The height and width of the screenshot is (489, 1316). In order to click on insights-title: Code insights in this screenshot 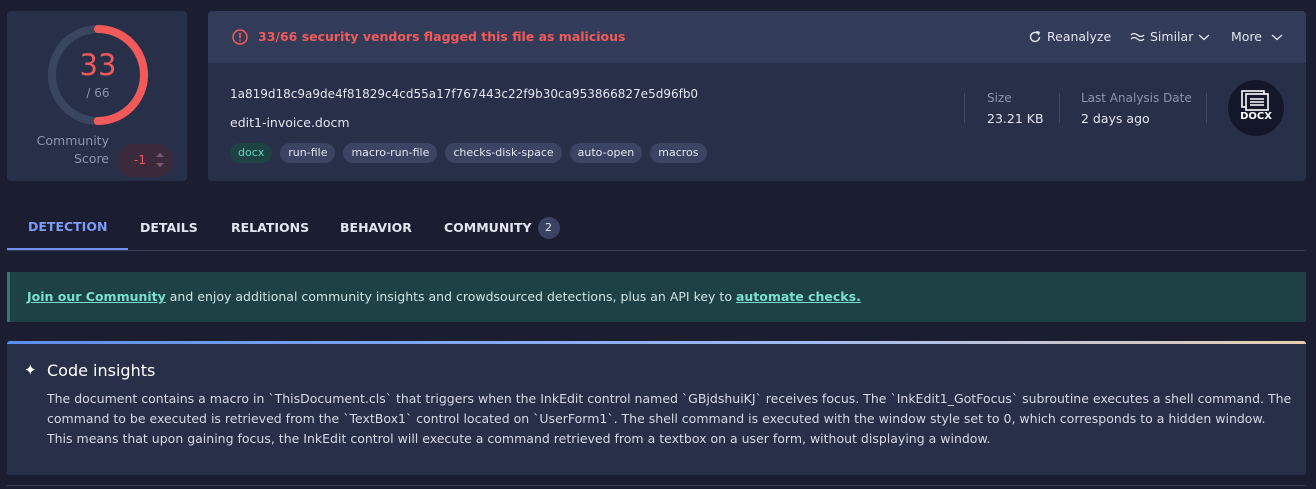, I will do `click(101, 370)`.